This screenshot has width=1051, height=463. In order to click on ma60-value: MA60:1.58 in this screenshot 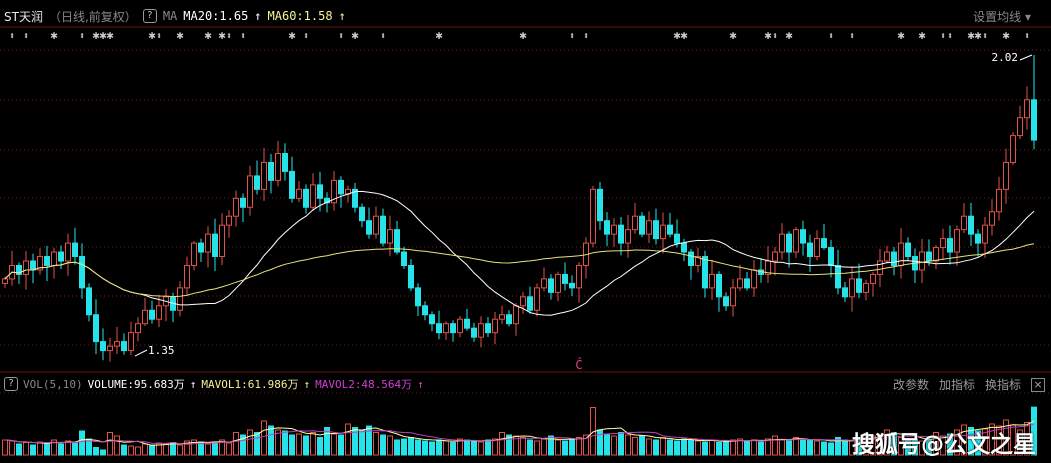, I will do `click(300, 16)`.